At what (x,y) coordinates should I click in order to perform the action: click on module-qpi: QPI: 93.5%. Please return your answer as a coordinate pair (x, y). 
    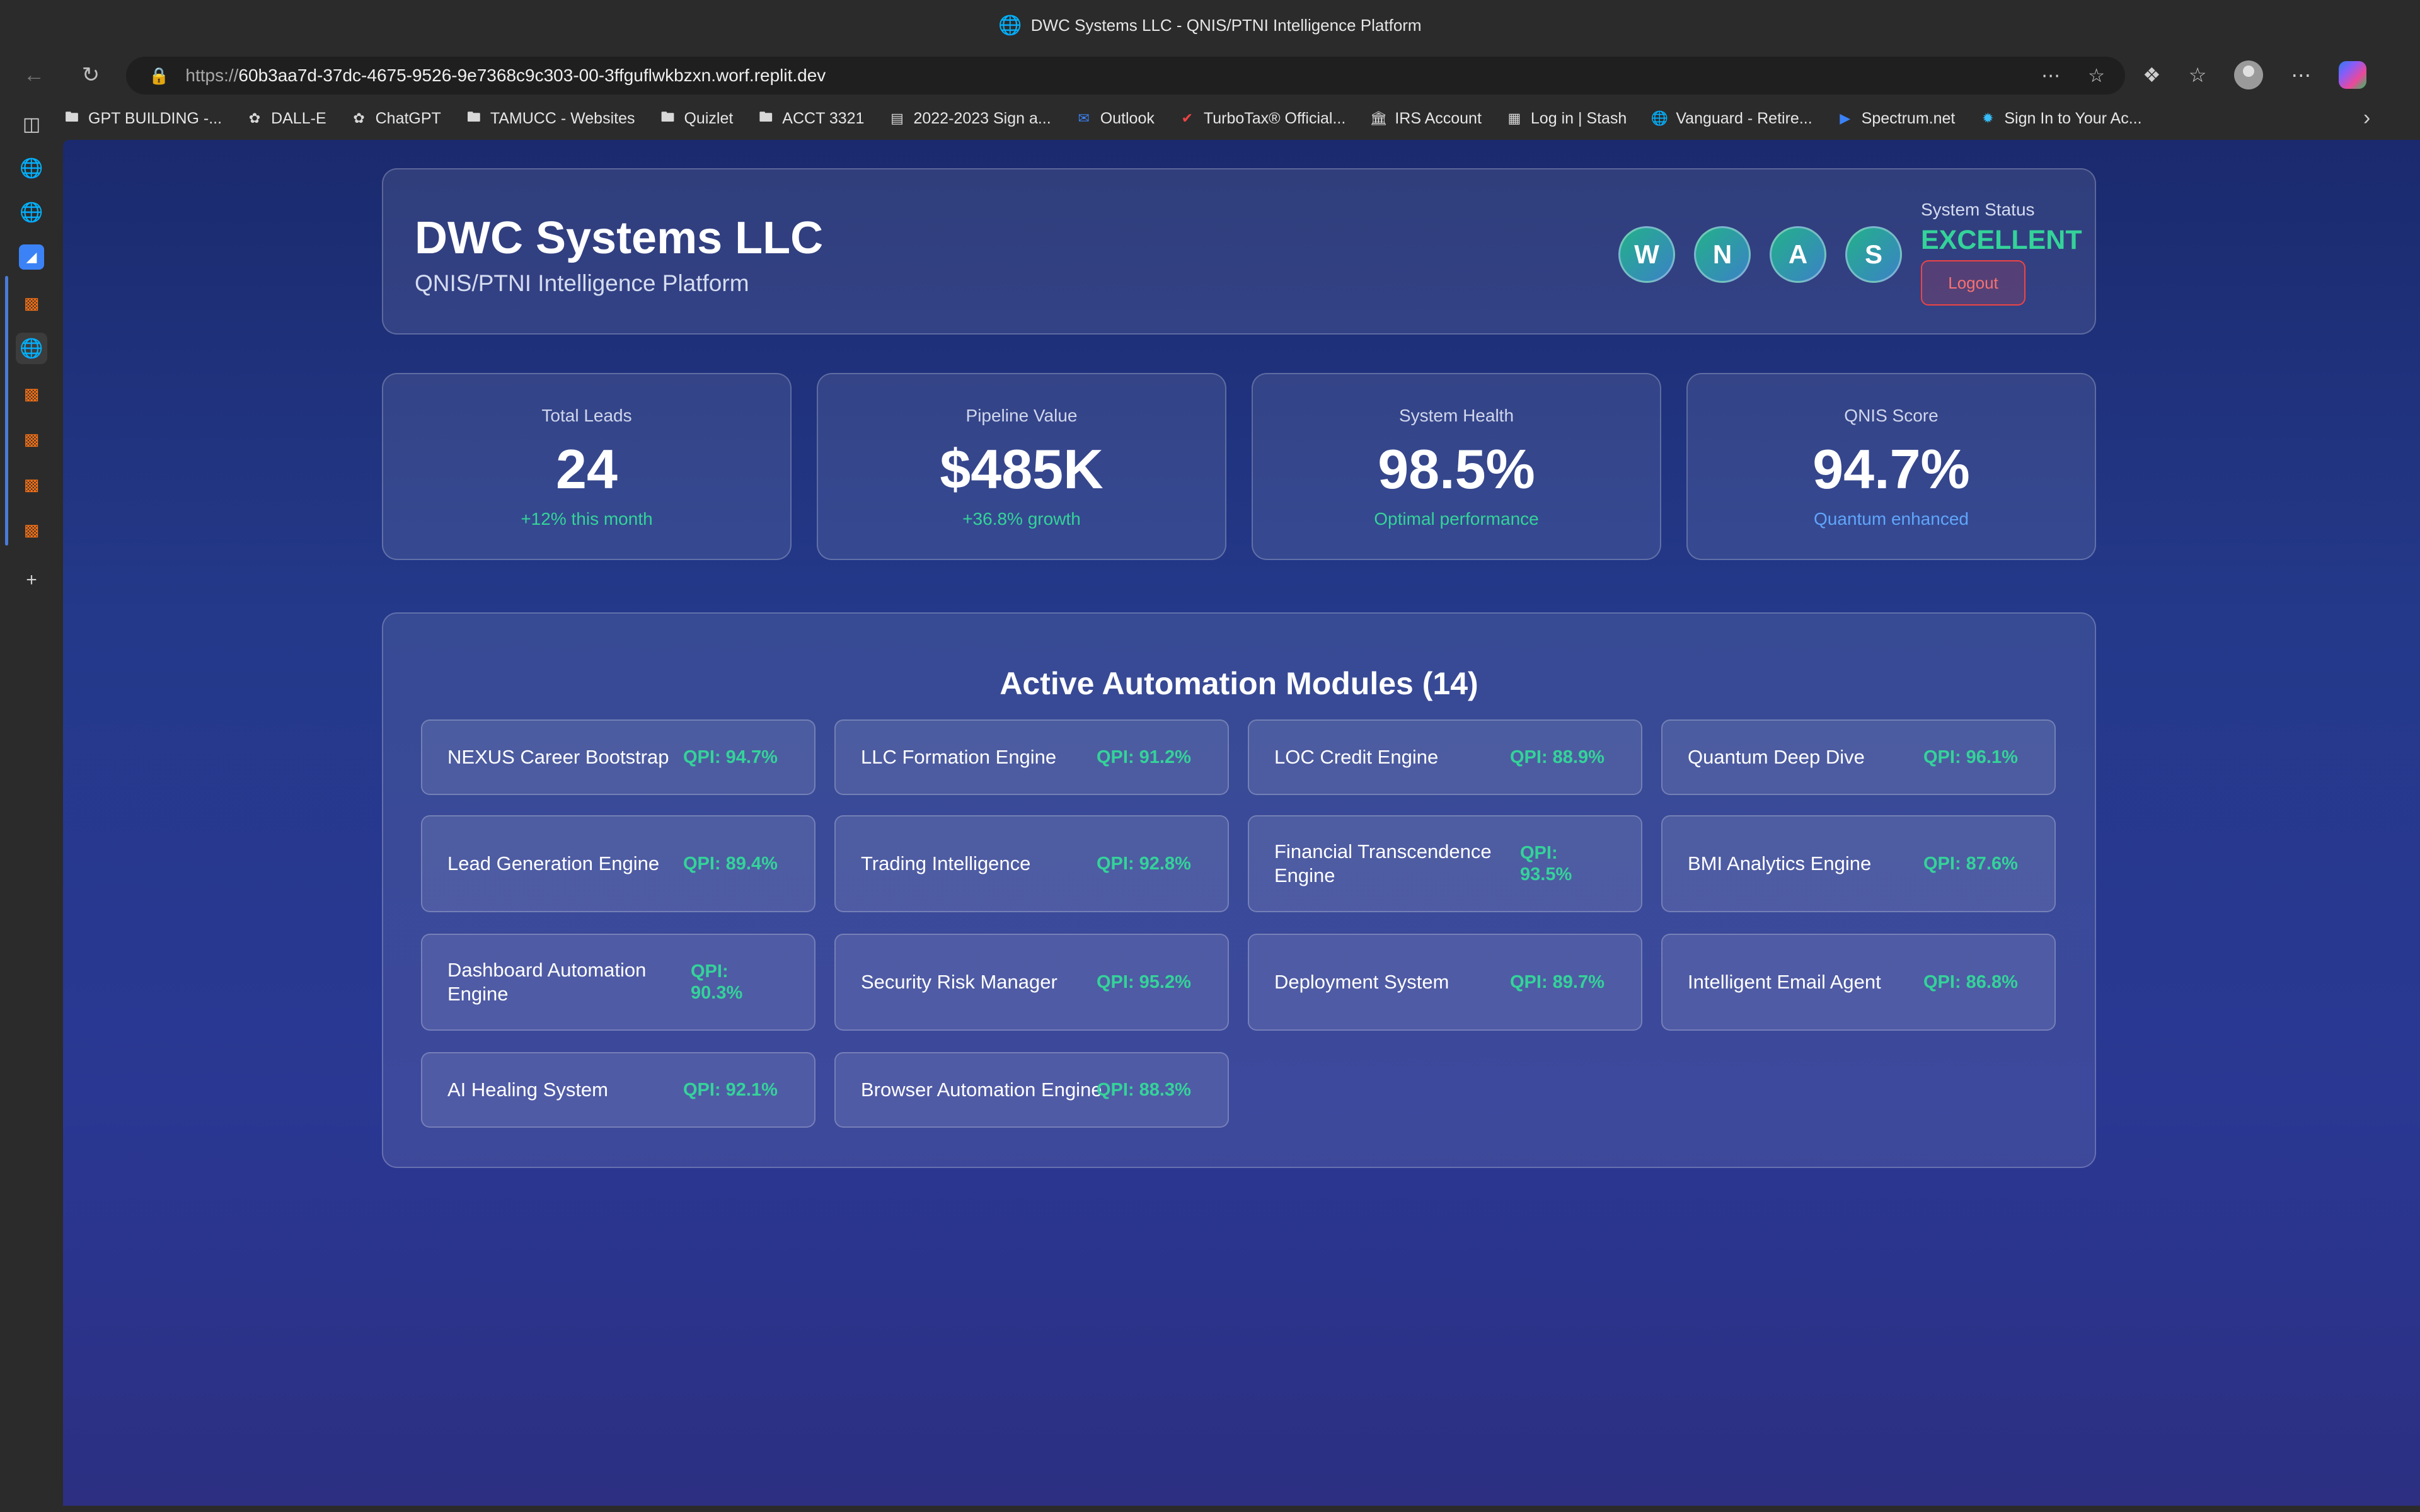
    Looking at the image, I should click on (1546, 864).